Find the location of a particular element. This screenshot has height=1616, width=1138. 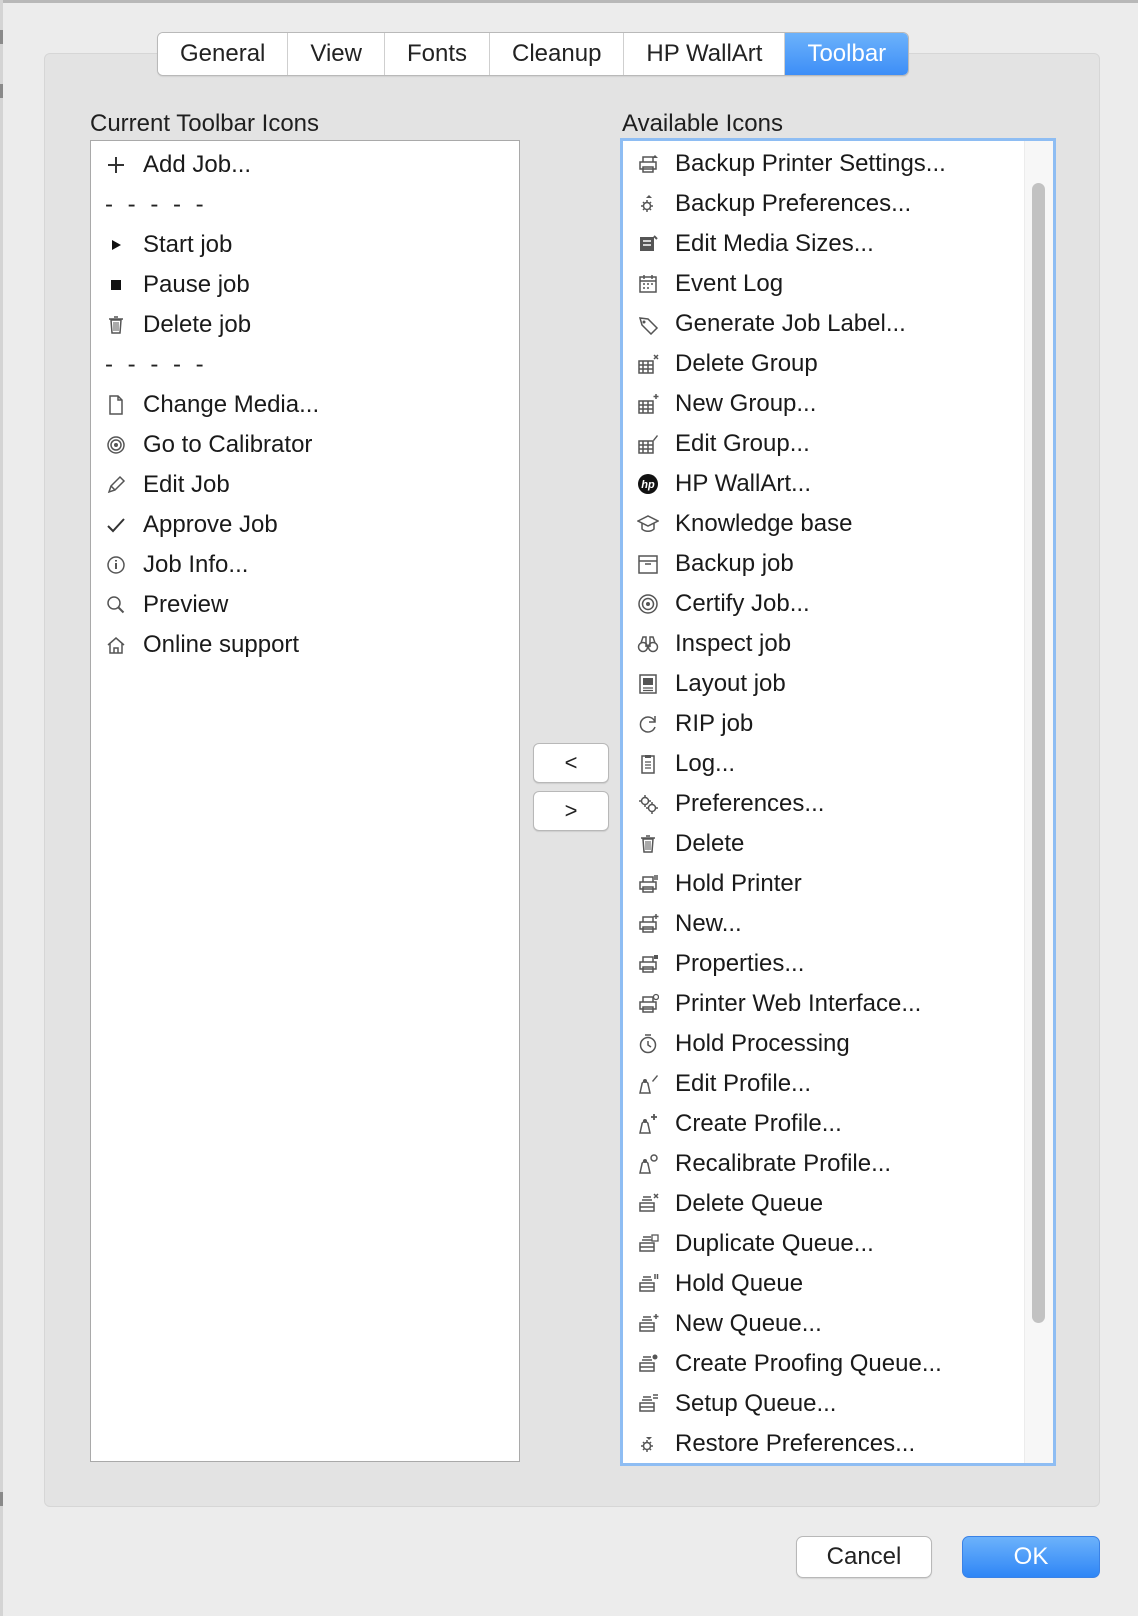

tab-toolbar: Toolbar is located at coordinates (847, 54).